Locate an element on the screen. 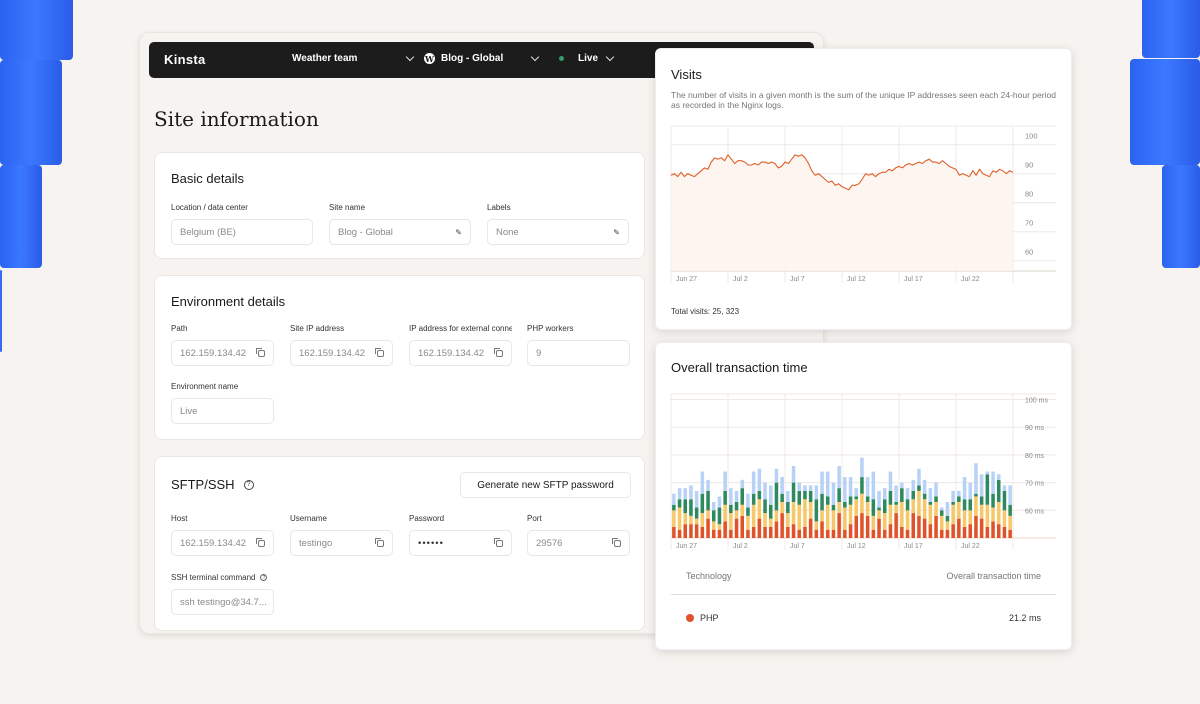 The image size is (1200, 704). php-workers-input: 9 is located at coordinates (578, 353).